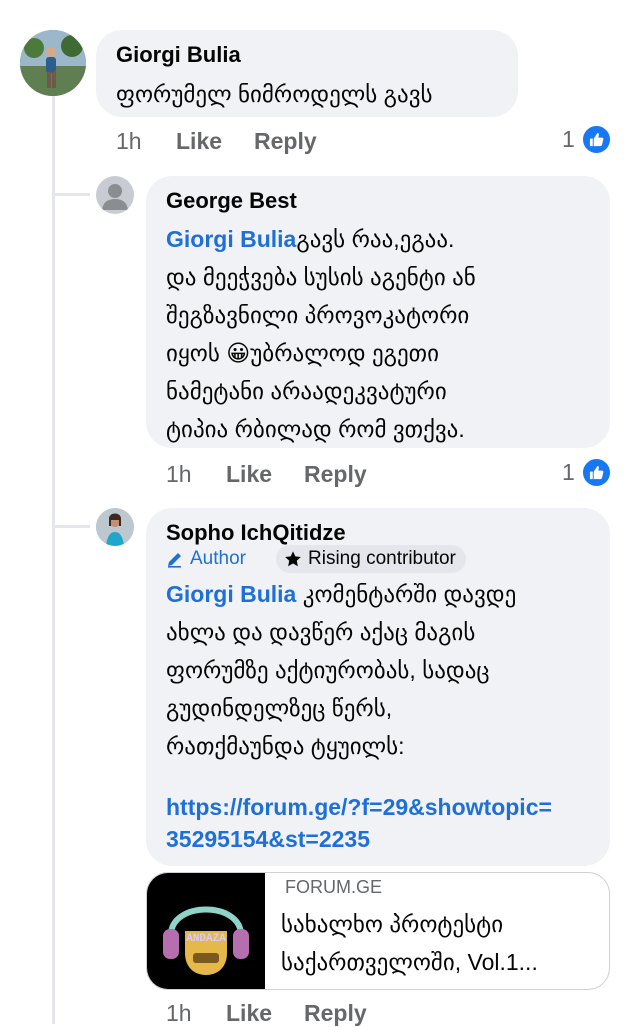  I want to click on comment-text-line: და მეეჭვება სუსის აგენტი ან, so click(321, 277).